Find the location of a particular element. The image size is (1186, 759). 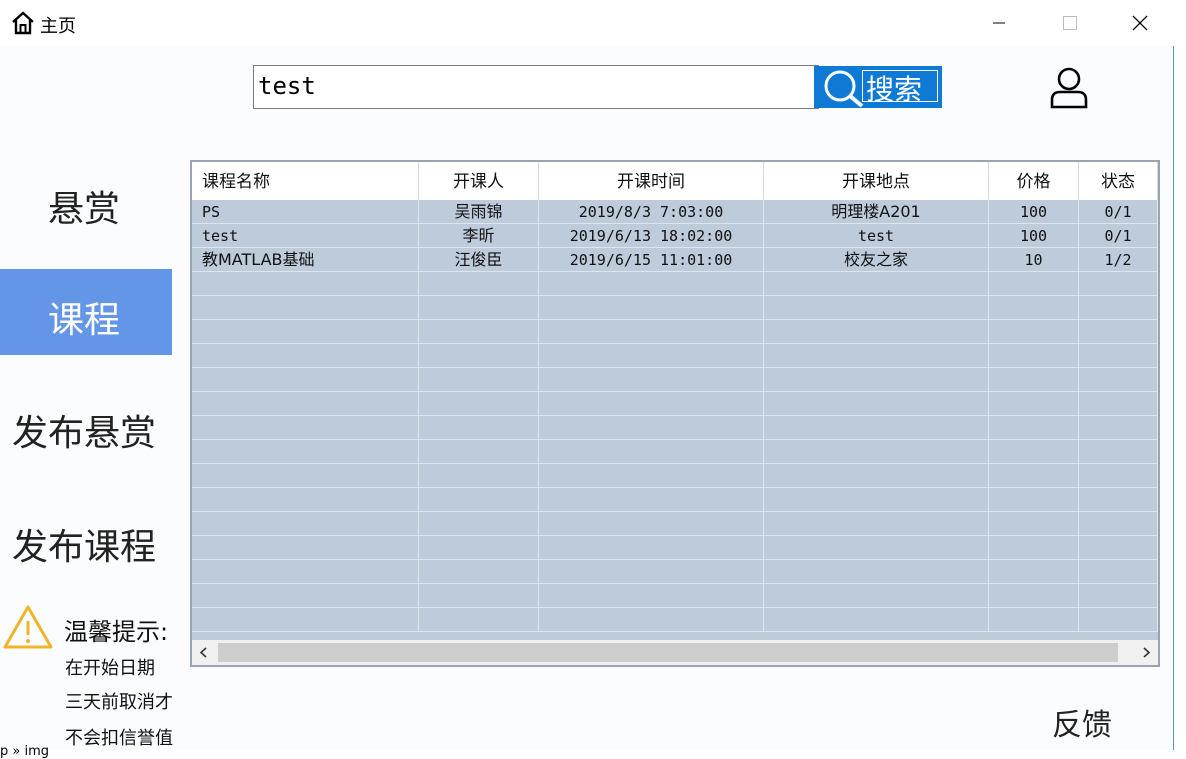

scroll-left-icon is located at coordinates (204, 652).